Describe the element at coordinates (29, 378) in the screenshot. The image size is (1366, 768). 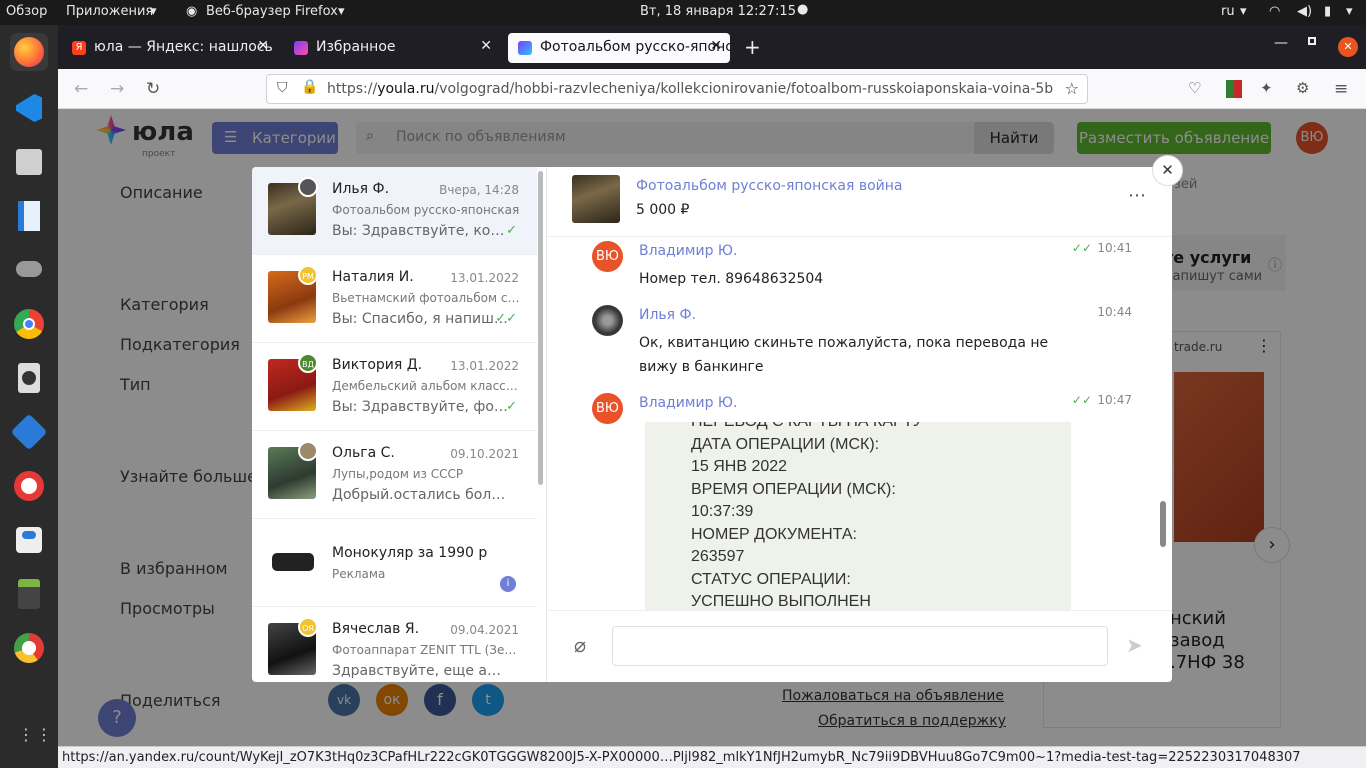
I see `rhythmbox-icon` at that location.